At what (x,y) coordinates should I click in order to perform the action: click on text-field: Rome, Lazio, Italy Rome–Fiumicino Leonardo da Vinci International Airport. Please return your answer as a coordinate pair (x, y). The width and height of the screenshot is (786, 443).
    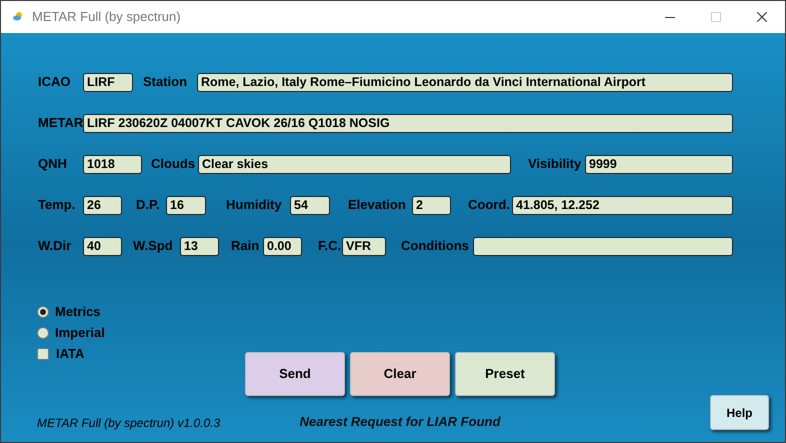
    Looking at the image, I should click on (465, 82).